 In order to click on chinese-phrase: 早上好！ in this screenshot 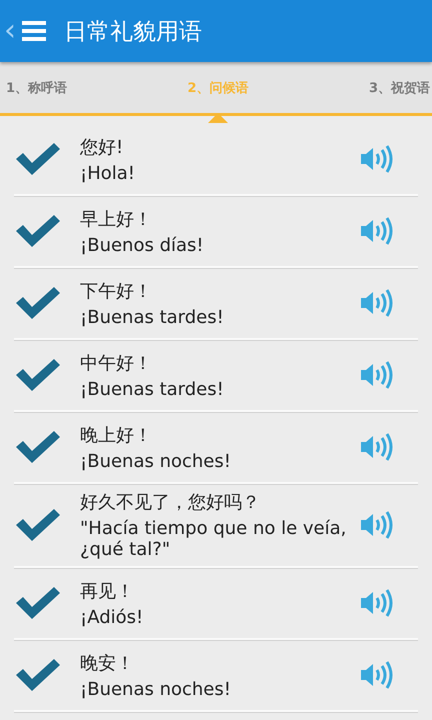, I will do `click(116, 219)`.